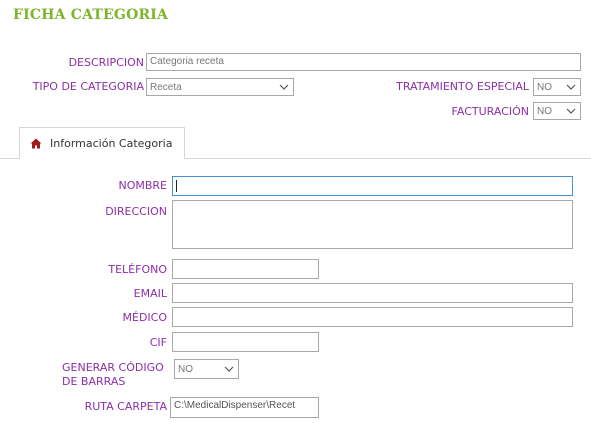 The image size is (591, 423). I want to click on direccion-textarea, so click(372, 224).